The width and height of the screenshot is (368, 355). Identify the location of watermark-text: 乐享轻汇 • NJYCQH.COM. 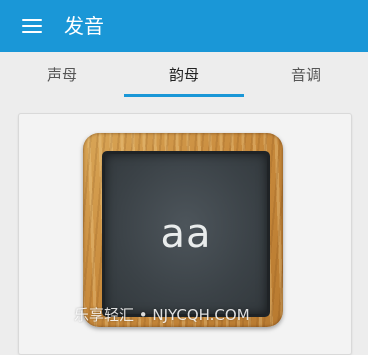
(162, 315).